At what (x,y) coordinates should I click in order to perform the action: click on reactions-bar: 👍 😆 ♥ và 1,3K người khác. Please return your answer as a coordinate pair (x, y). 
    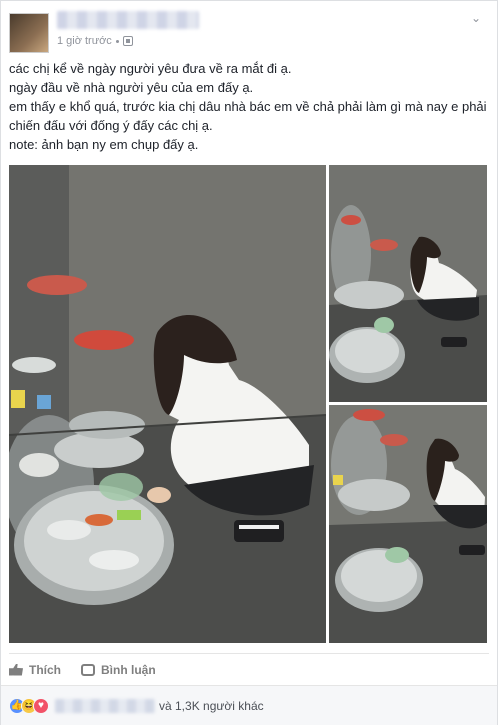
    Looking at the image, I should click on (249, 705).